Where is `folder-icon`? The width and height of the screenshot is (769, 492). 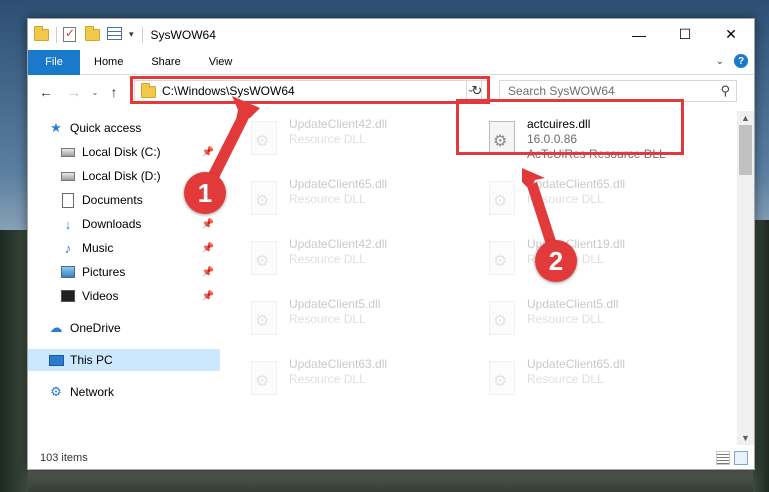
folder-icon is located at coordinates (42, 34).